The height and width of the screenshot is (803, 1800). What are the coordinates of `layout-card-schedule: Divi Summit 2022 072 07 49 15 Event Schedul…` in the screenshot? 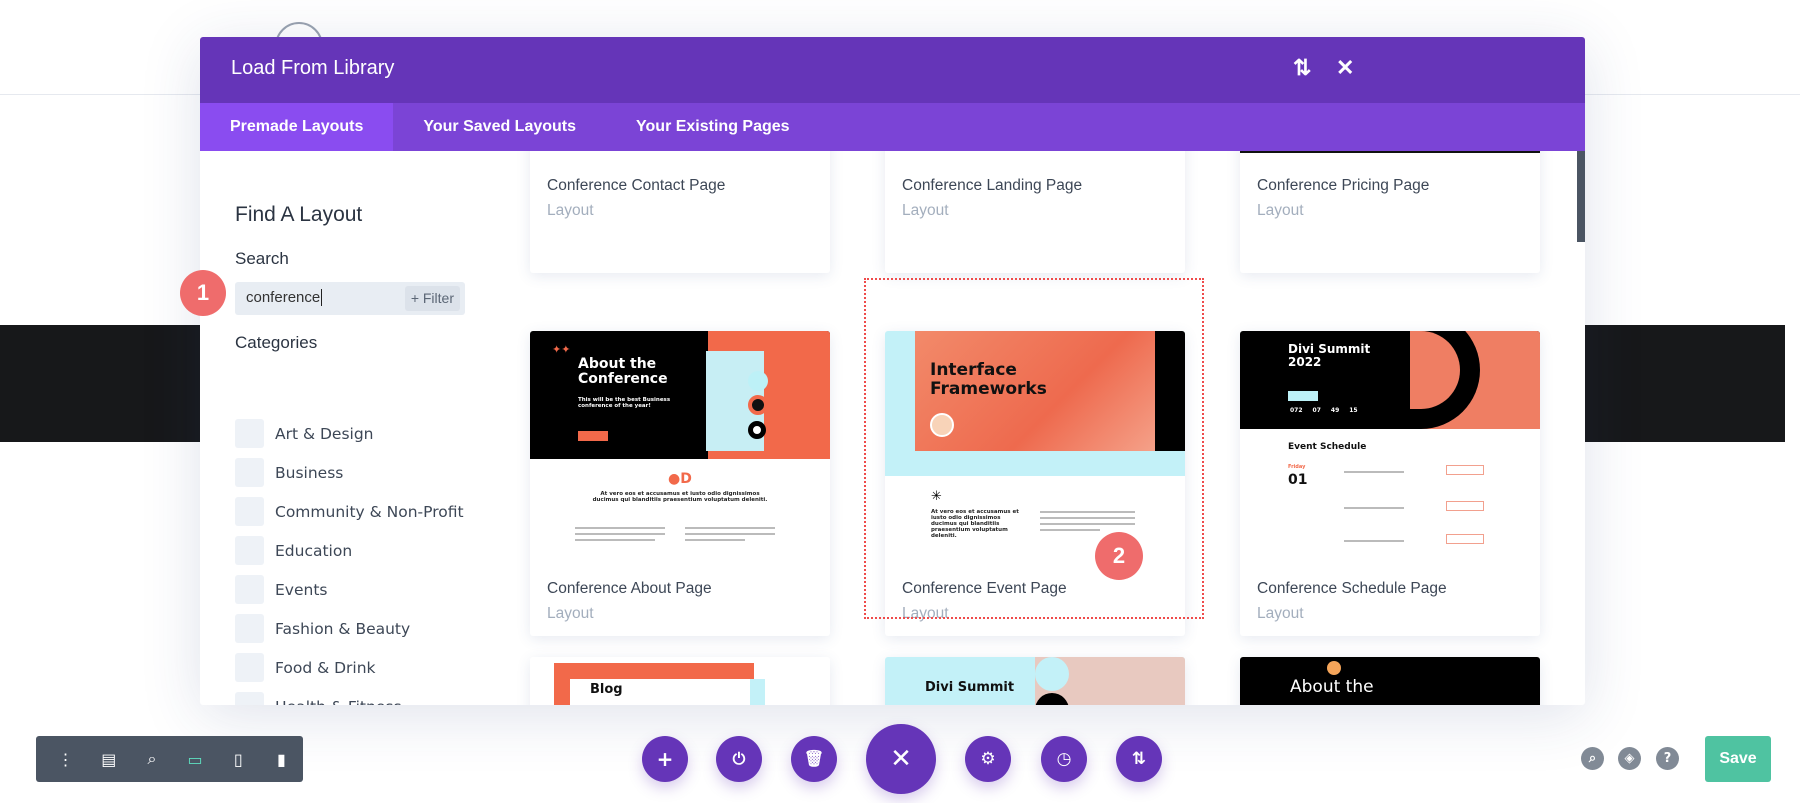 It's located at (1390, 483).